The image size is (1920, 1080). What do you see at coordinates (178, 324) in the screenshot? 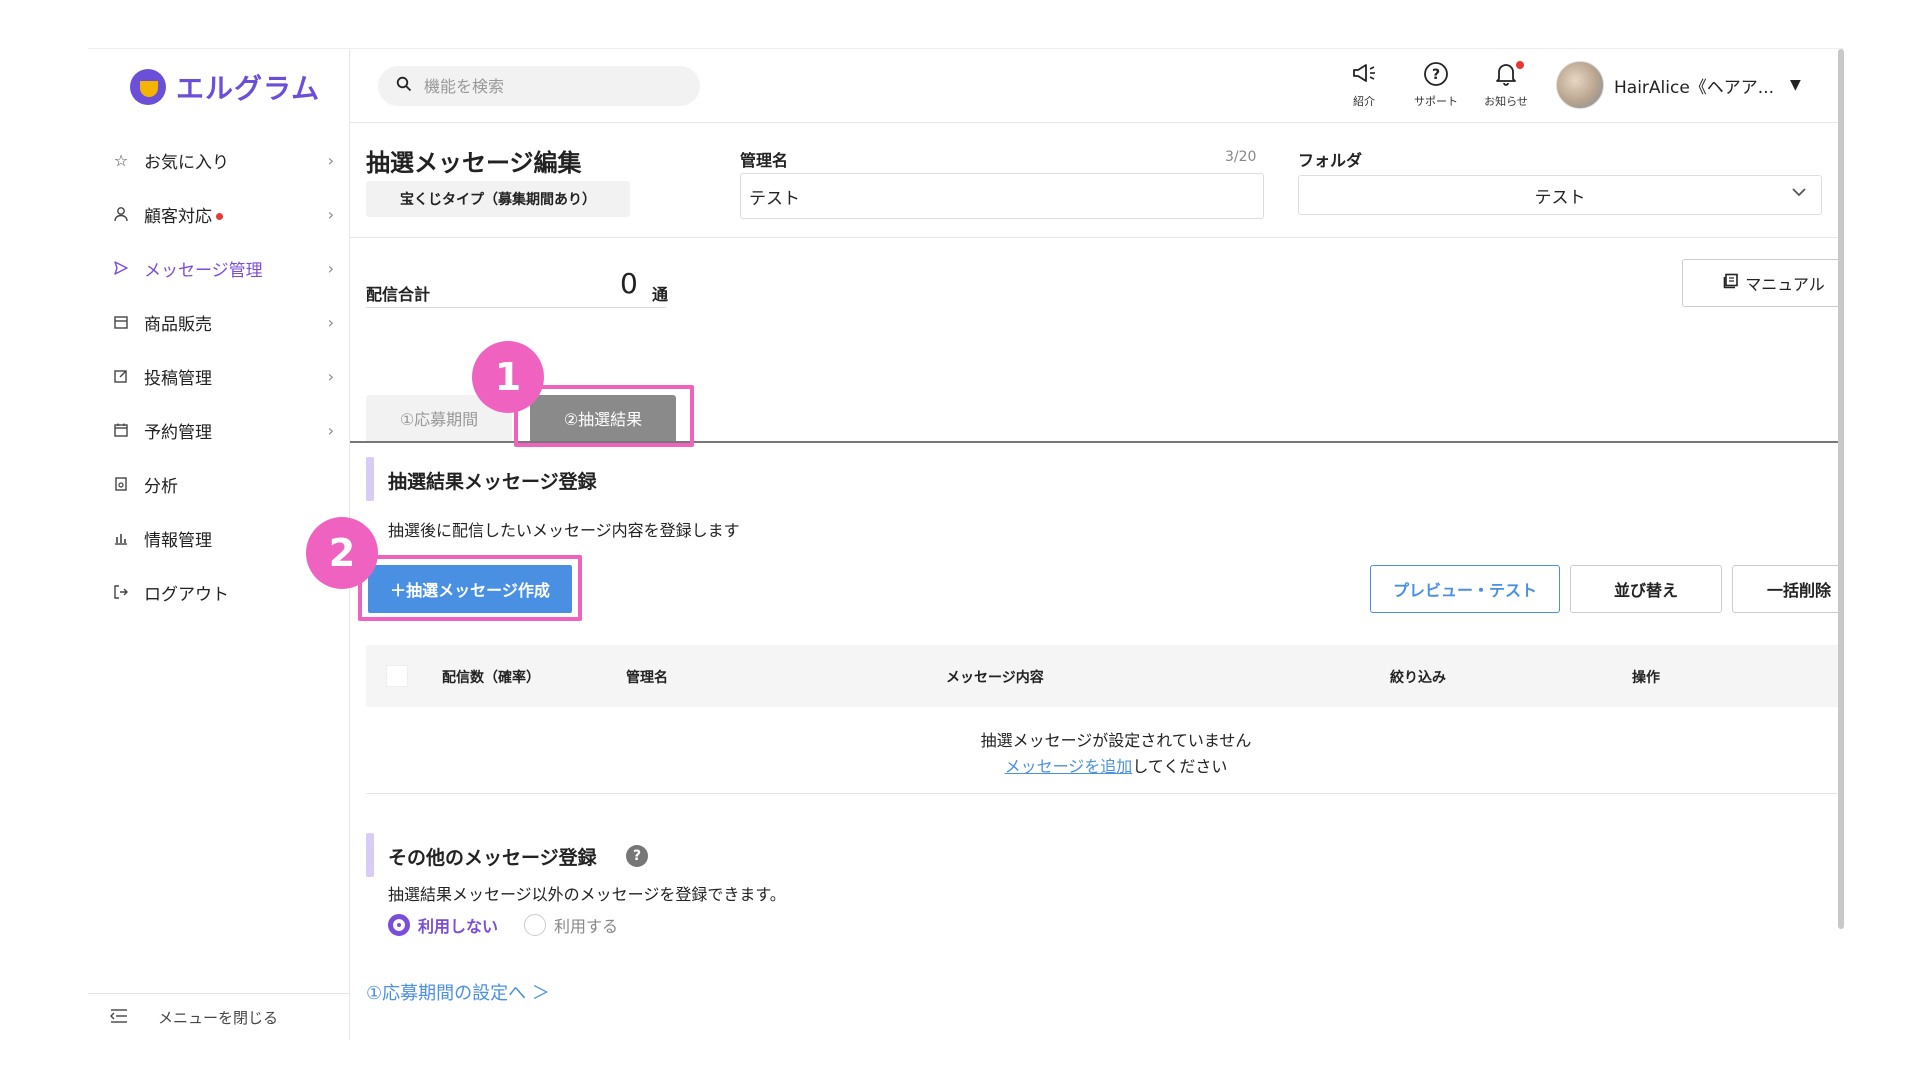
I see `sidebar-item-label: 商品販売` at bounding box center [178, 324].